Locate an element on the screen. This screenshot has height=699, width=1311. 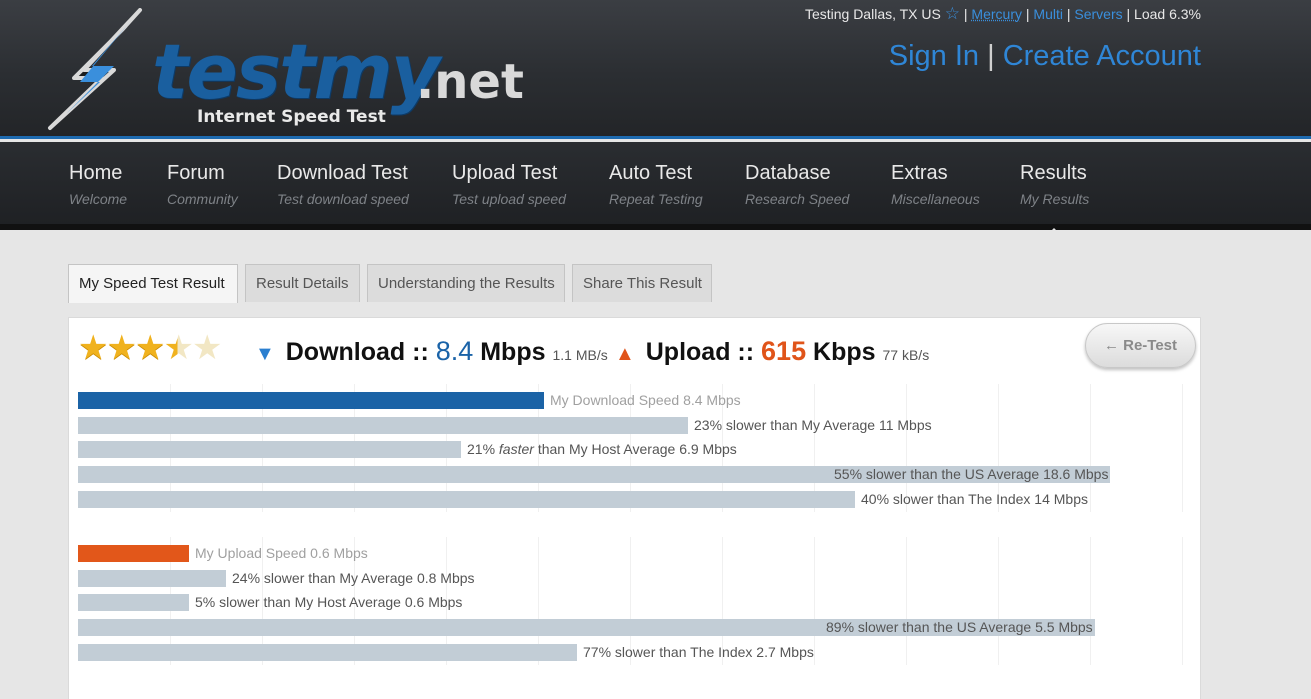
upload-speed-bar is located at coordinates (133, 553).